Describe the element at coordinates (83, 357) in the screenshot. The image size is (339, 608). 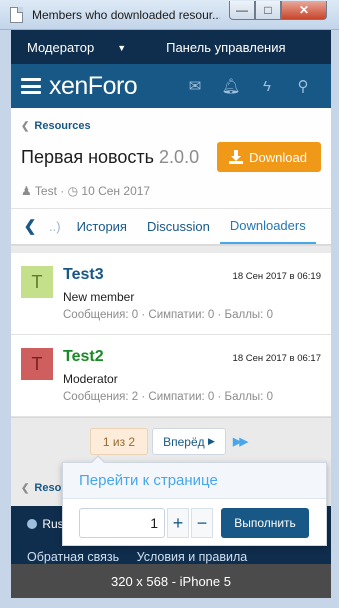
I see `username-link: Test2` at that location.